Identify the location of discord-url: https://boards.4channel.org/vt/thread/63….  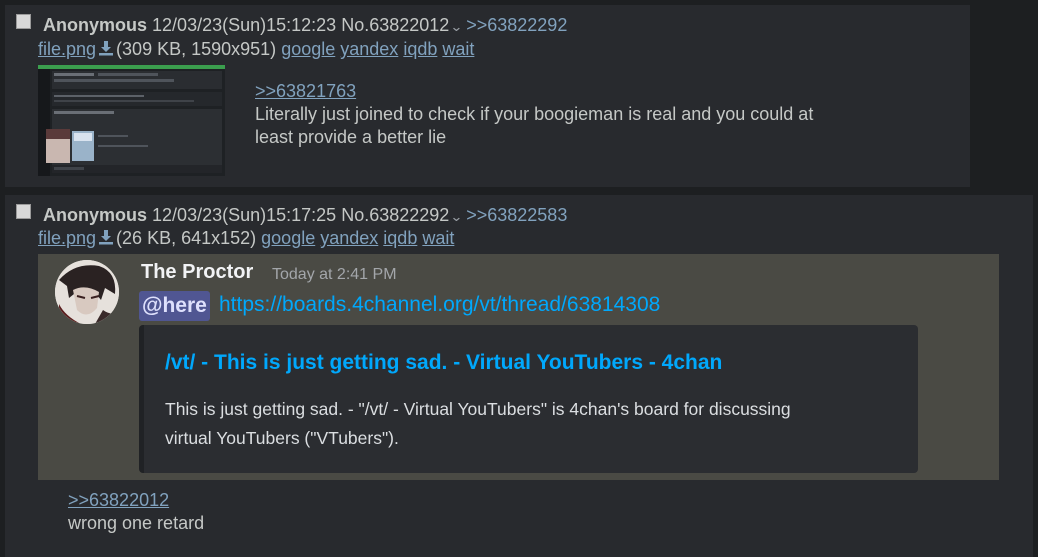
(440, 304).